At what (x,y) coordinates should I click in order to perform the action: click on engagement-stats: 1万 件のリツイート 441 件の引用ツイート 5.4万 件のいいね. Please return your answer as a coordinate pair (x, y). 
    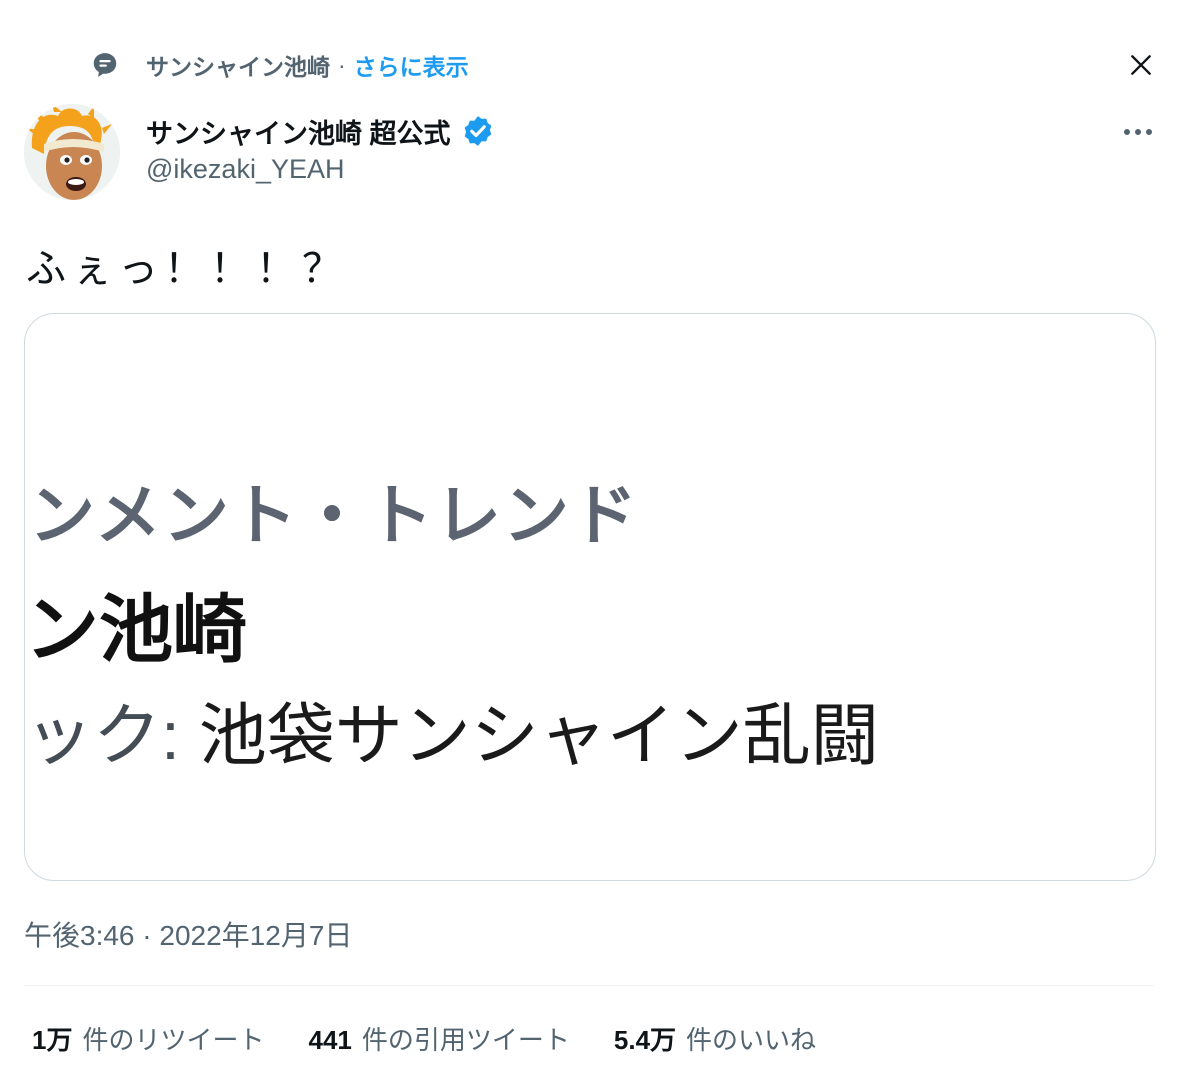
    Looking at the image, I should click on (446, 1038).